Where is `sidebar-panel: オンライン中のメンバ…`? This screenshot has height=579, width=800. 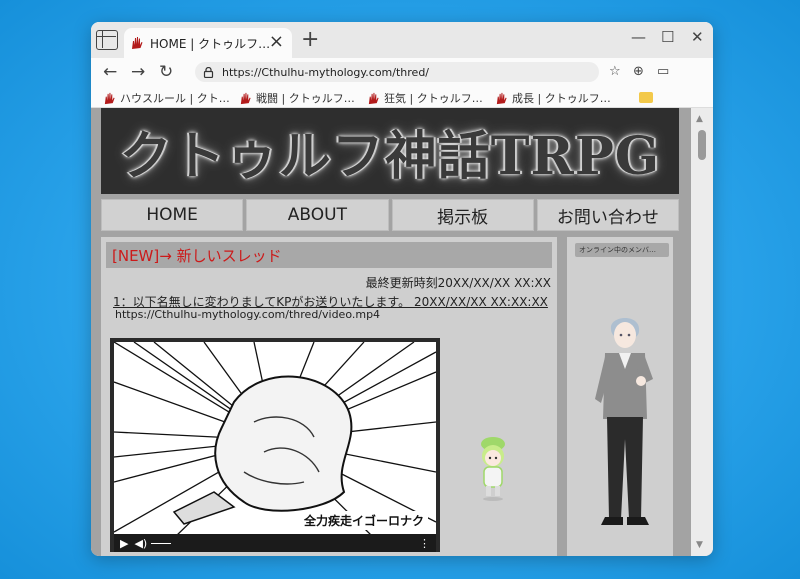
sidebar-panel: オンライン中のメンバ… is located at coordinates (620, 396).